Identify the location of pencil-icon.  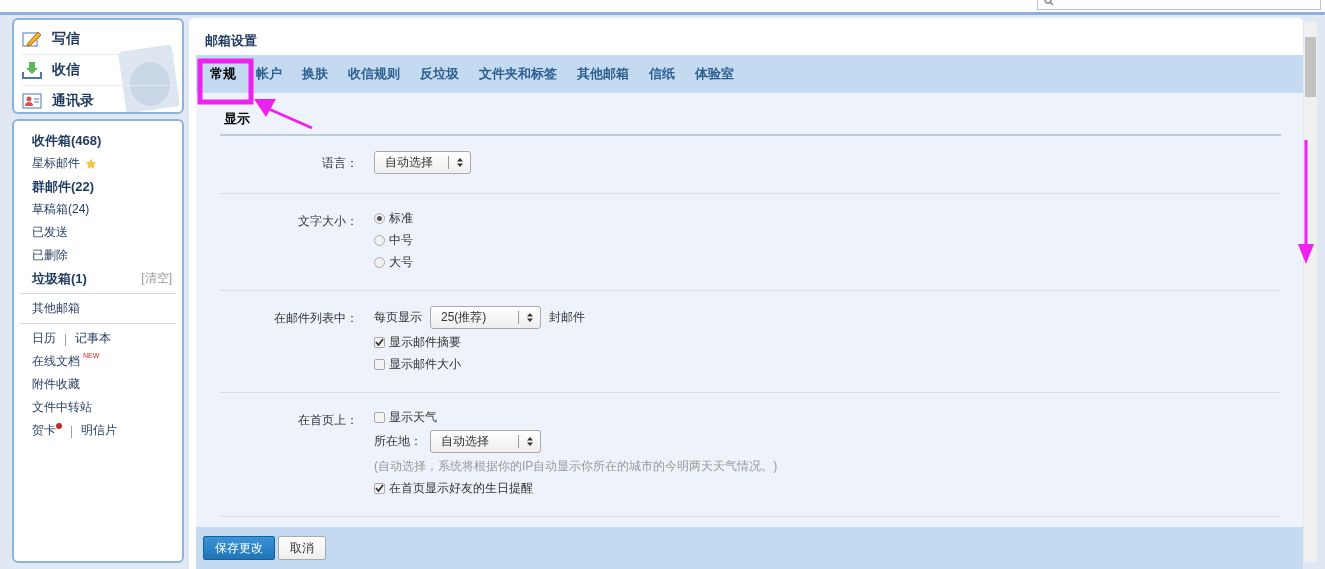
(32, 39).